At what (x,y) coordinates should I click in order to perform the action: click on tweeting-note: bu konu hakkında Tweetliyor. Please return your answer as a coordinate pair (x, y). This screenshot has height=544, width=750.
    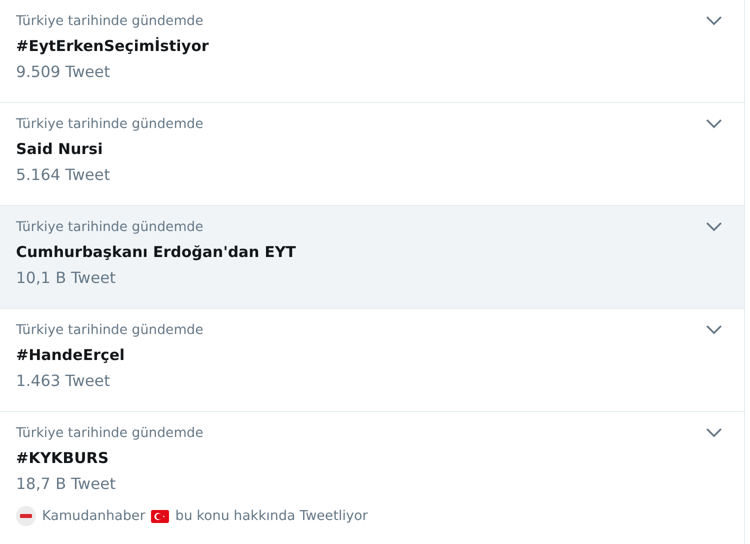
    Looking at the image, I should click on (271, 516).